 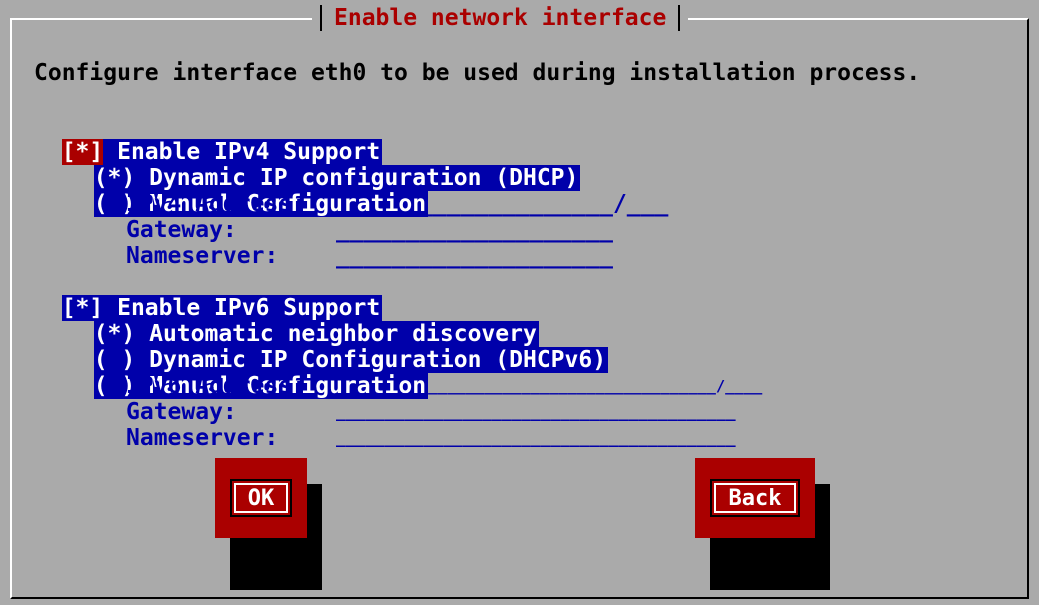 I want to click on ipv4-manual-radio: ( ) Manual Configuration, so click(x=247, y=191).